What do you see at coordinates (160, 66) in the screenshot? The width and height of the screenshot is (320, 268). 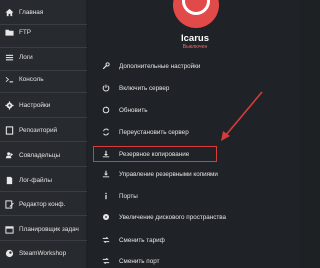 I see `action-label: Дополнительные настройки` at bounding box center [160, 66].